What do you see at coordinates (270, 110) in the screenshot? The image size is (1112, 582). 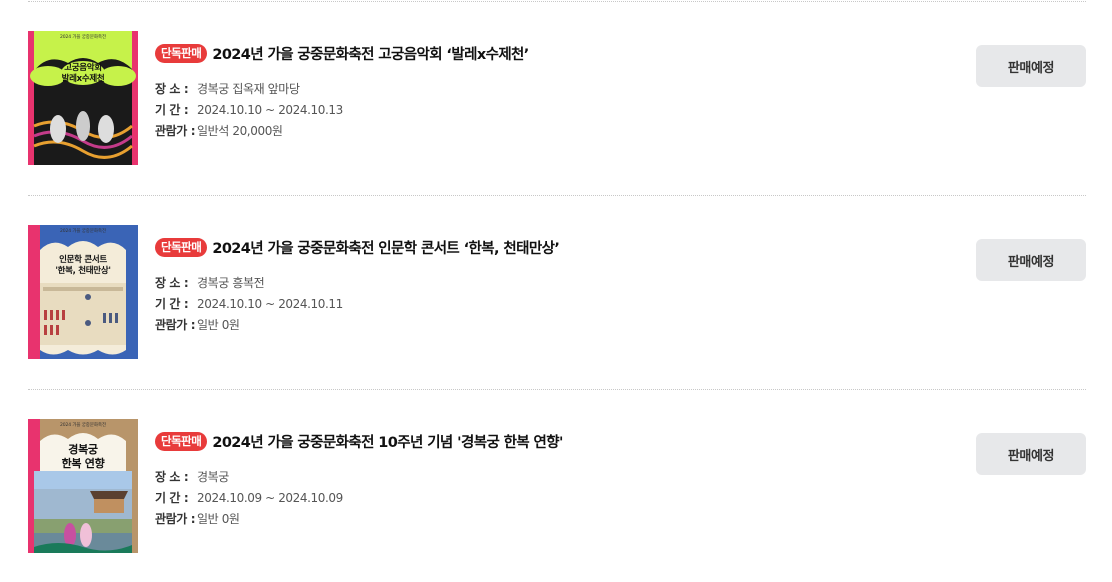 I see `period-value: 2024.10.10 ~ 2024.10.13` at bounding box center [270, 110].